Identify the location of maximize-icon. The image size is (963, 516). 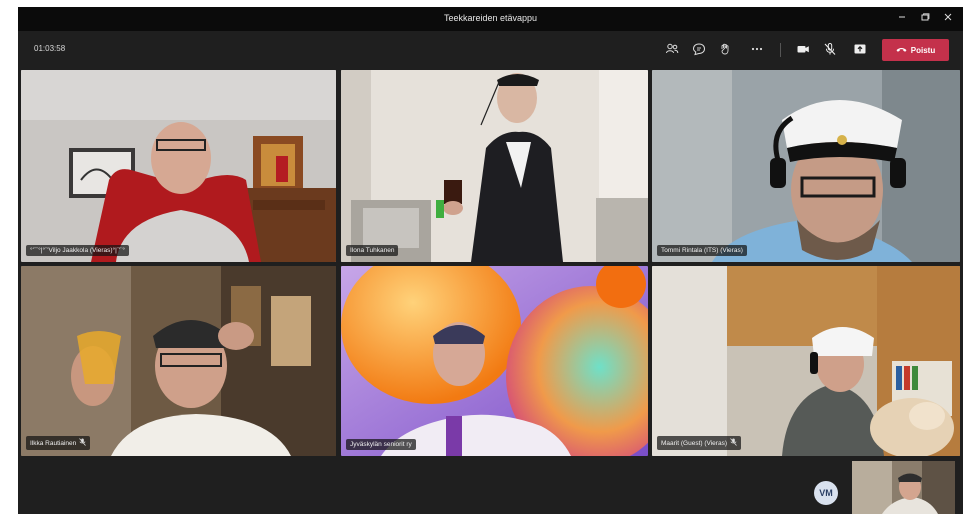
(925, 19).